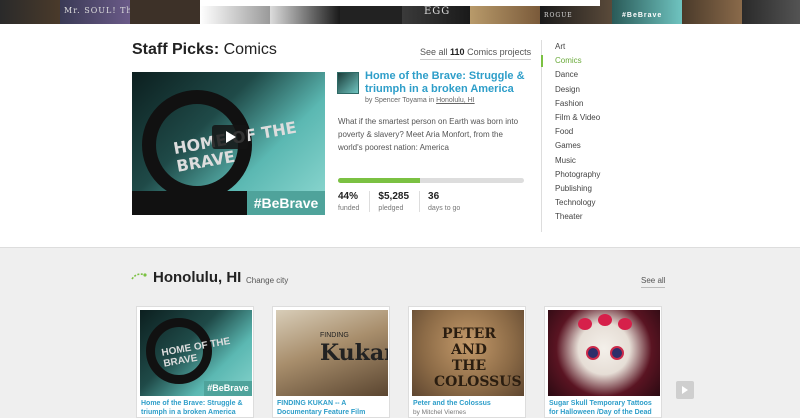  What do you see at coordinates (197, 277) in the screenshot?
I see `city-heading: Honolulu, HI` at bounding box center [197, 277].